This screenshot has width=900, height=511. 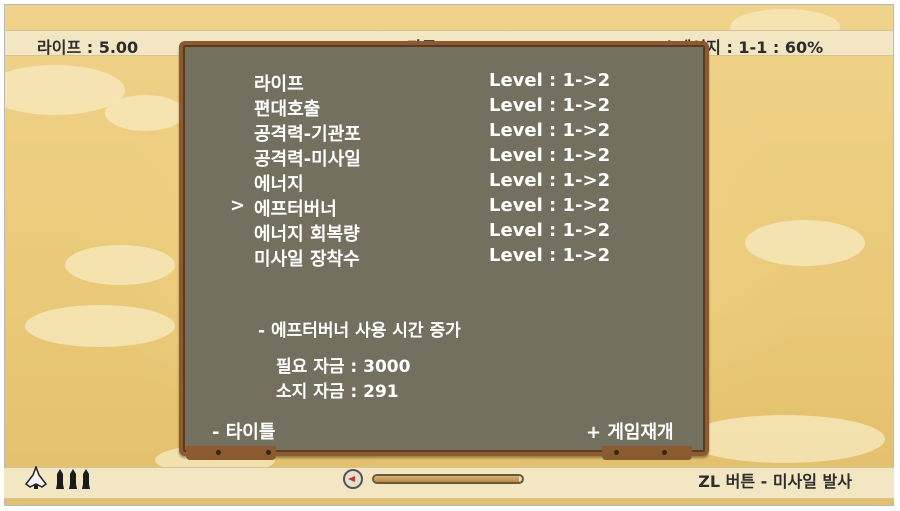 What do you see at coordinates (337, 392) in the screenshot?
I see `owned-funds: 소지 자금 : 291` at bounding box center [337, 392].